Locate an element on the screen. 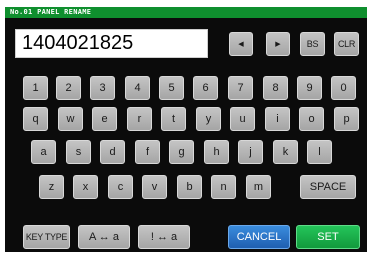  key-t: t is located at coordinates (173, 119).